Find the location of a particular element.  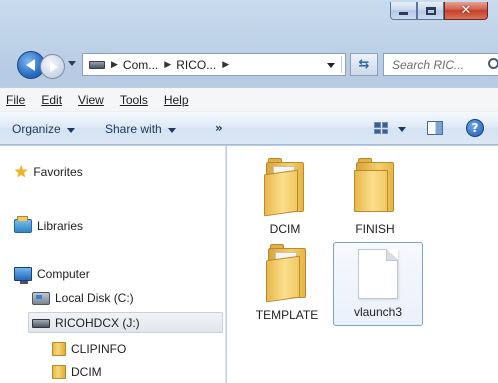

help-button: ? is located at coordinates (475, 128).